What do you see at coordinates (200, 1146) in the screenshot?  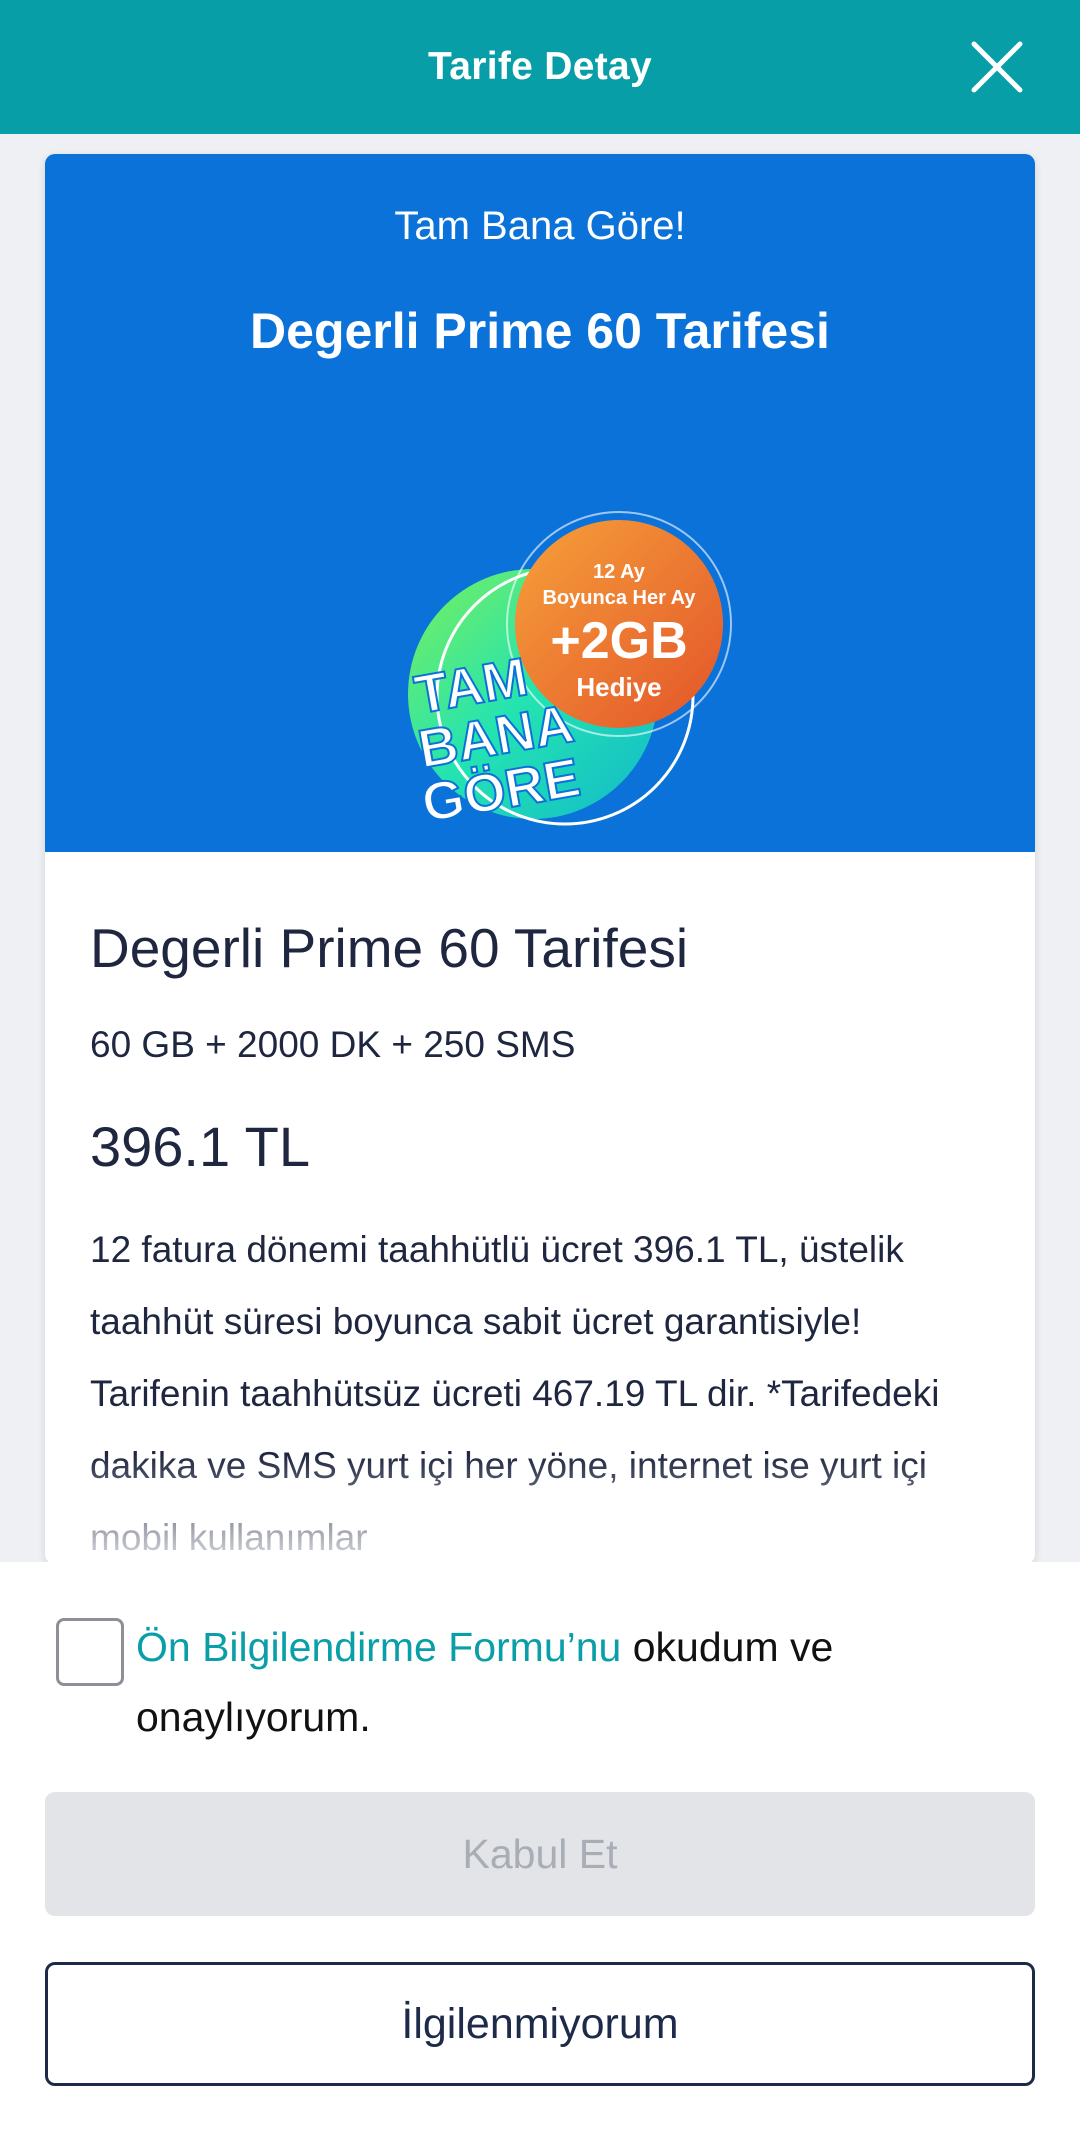 I see `tariff-price: 396.1 TL` at bounding box center [200, 1146].